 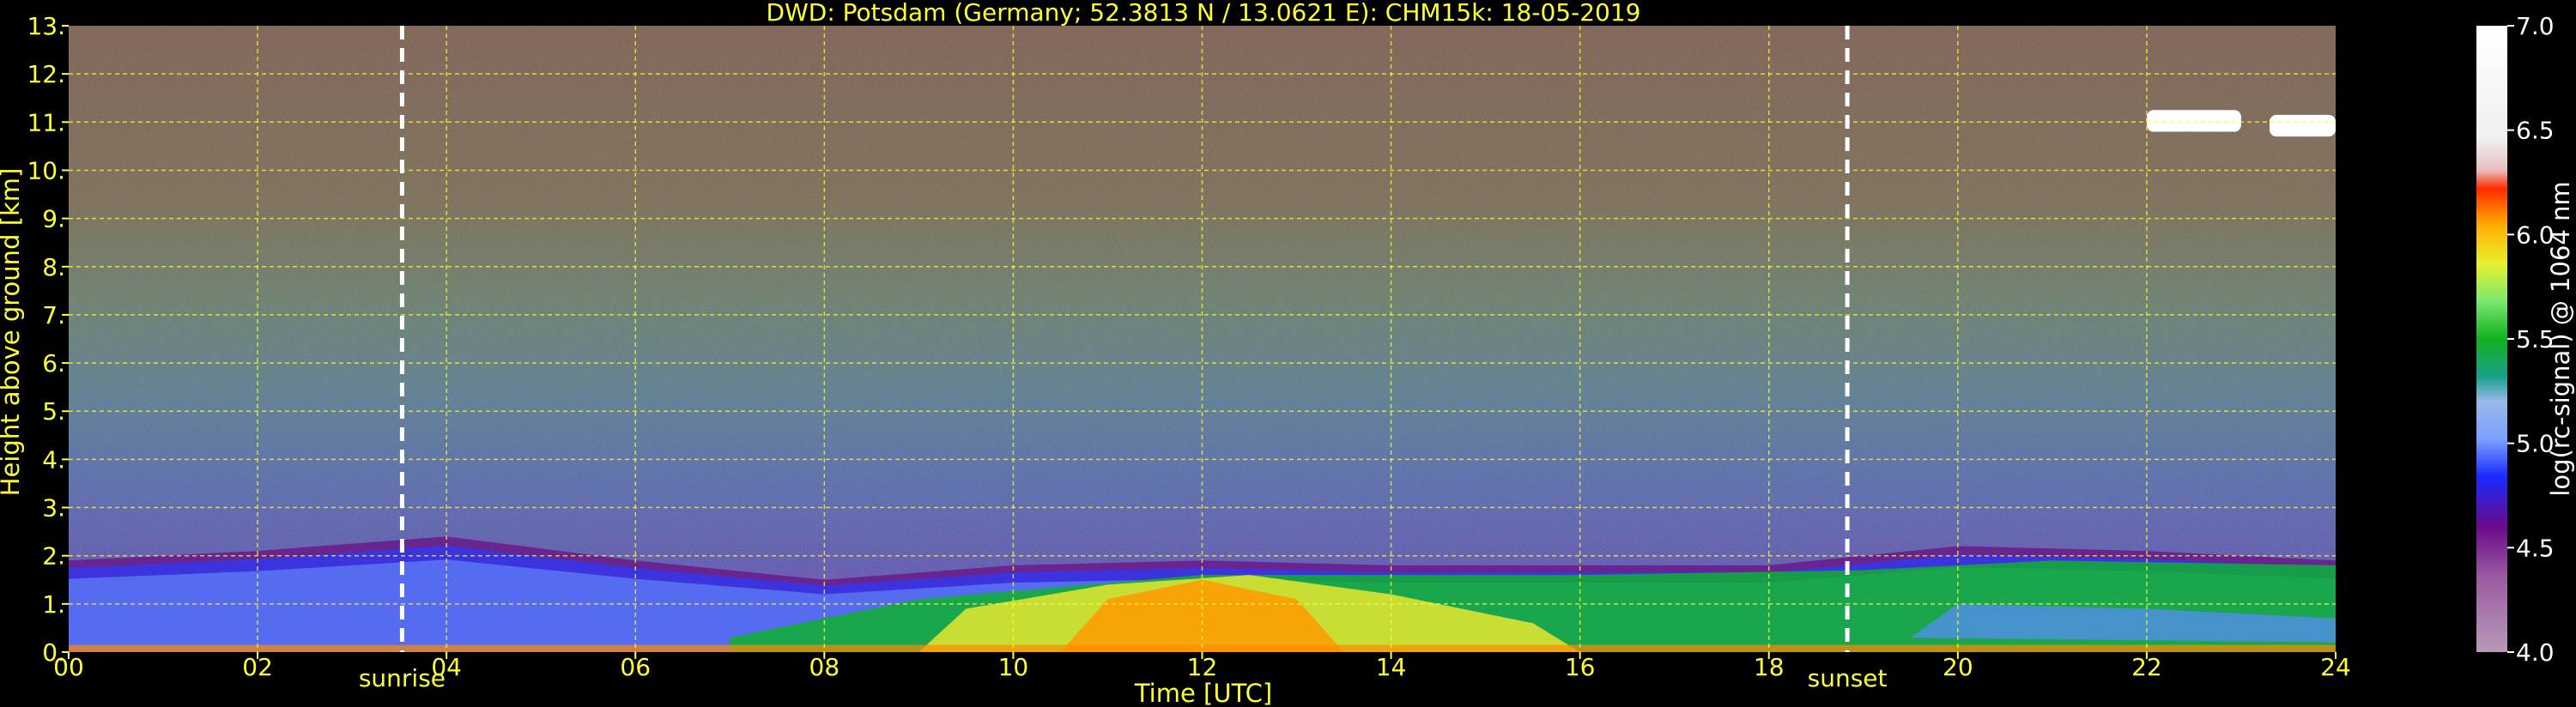 What do you see at coordinates (1013, 667) in the screenshot?
I see `x-tick-label: 10` at bounding box center [1013, 667].